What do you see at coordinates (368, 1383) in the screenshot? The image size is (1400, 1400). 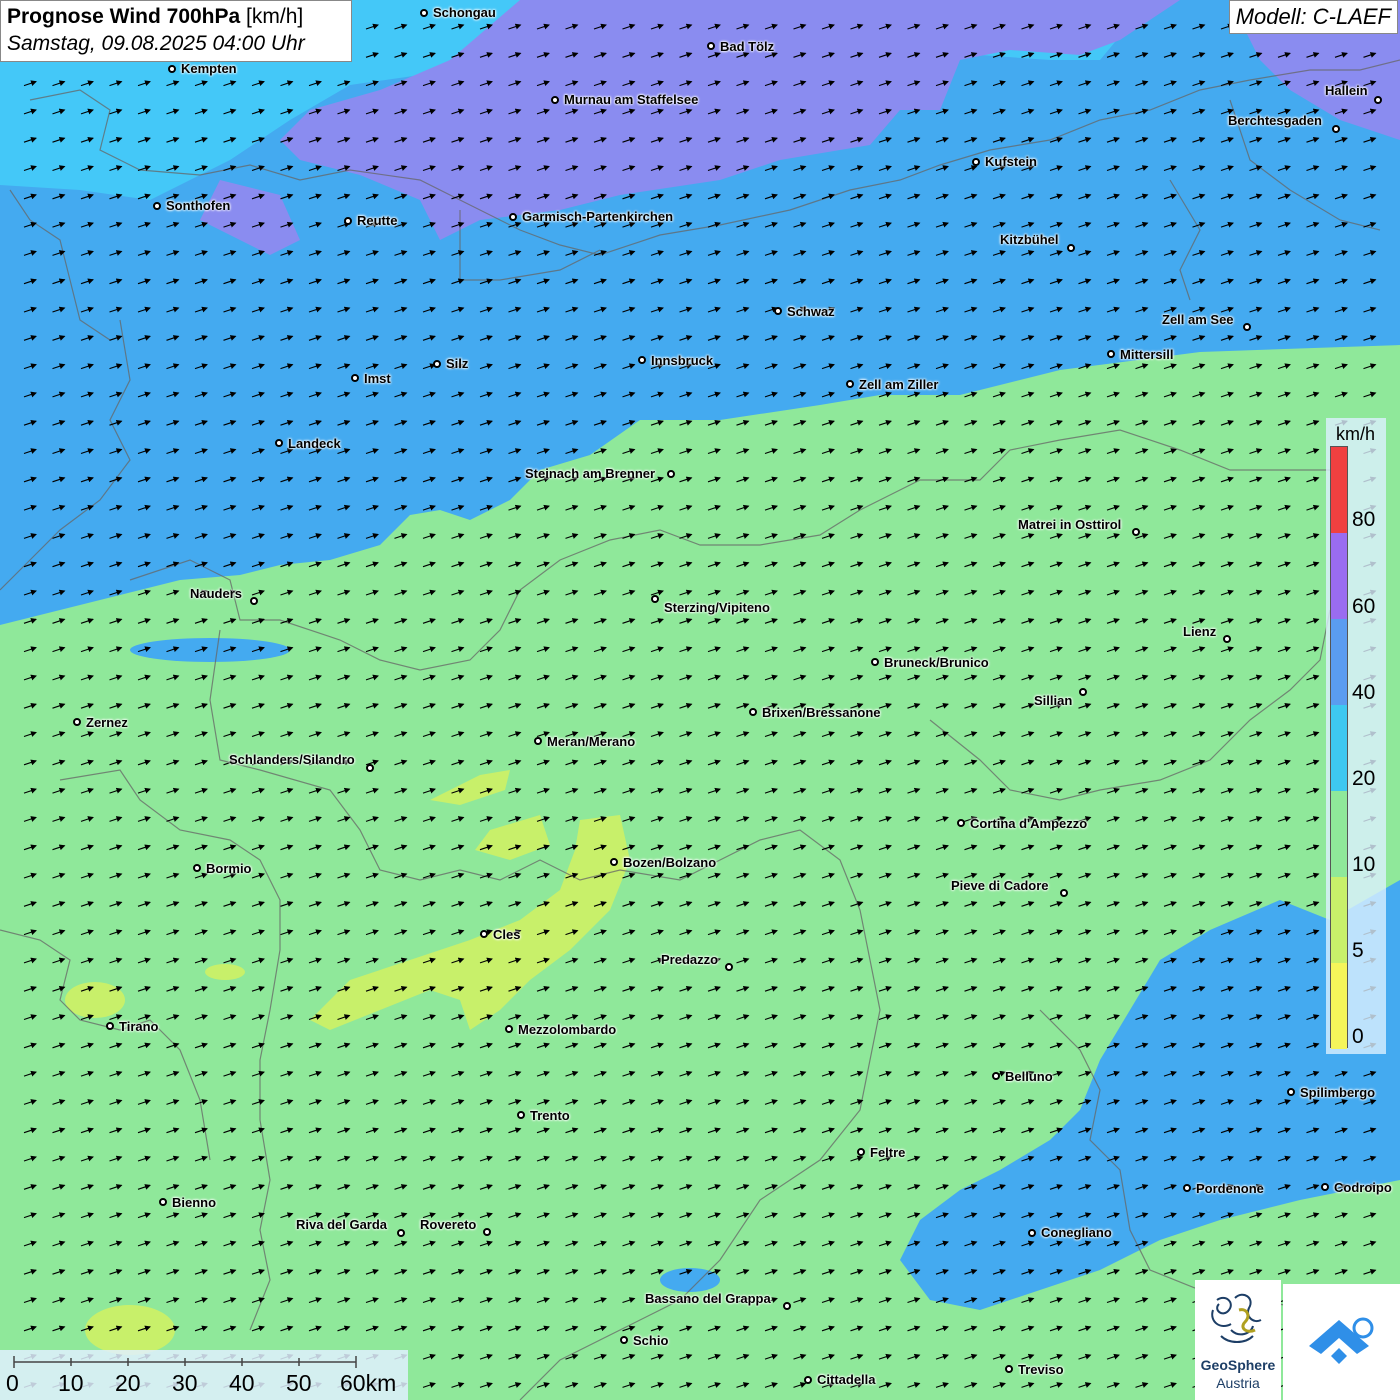 I see `scale-label: 60km` at bounding box center [368, 1383].